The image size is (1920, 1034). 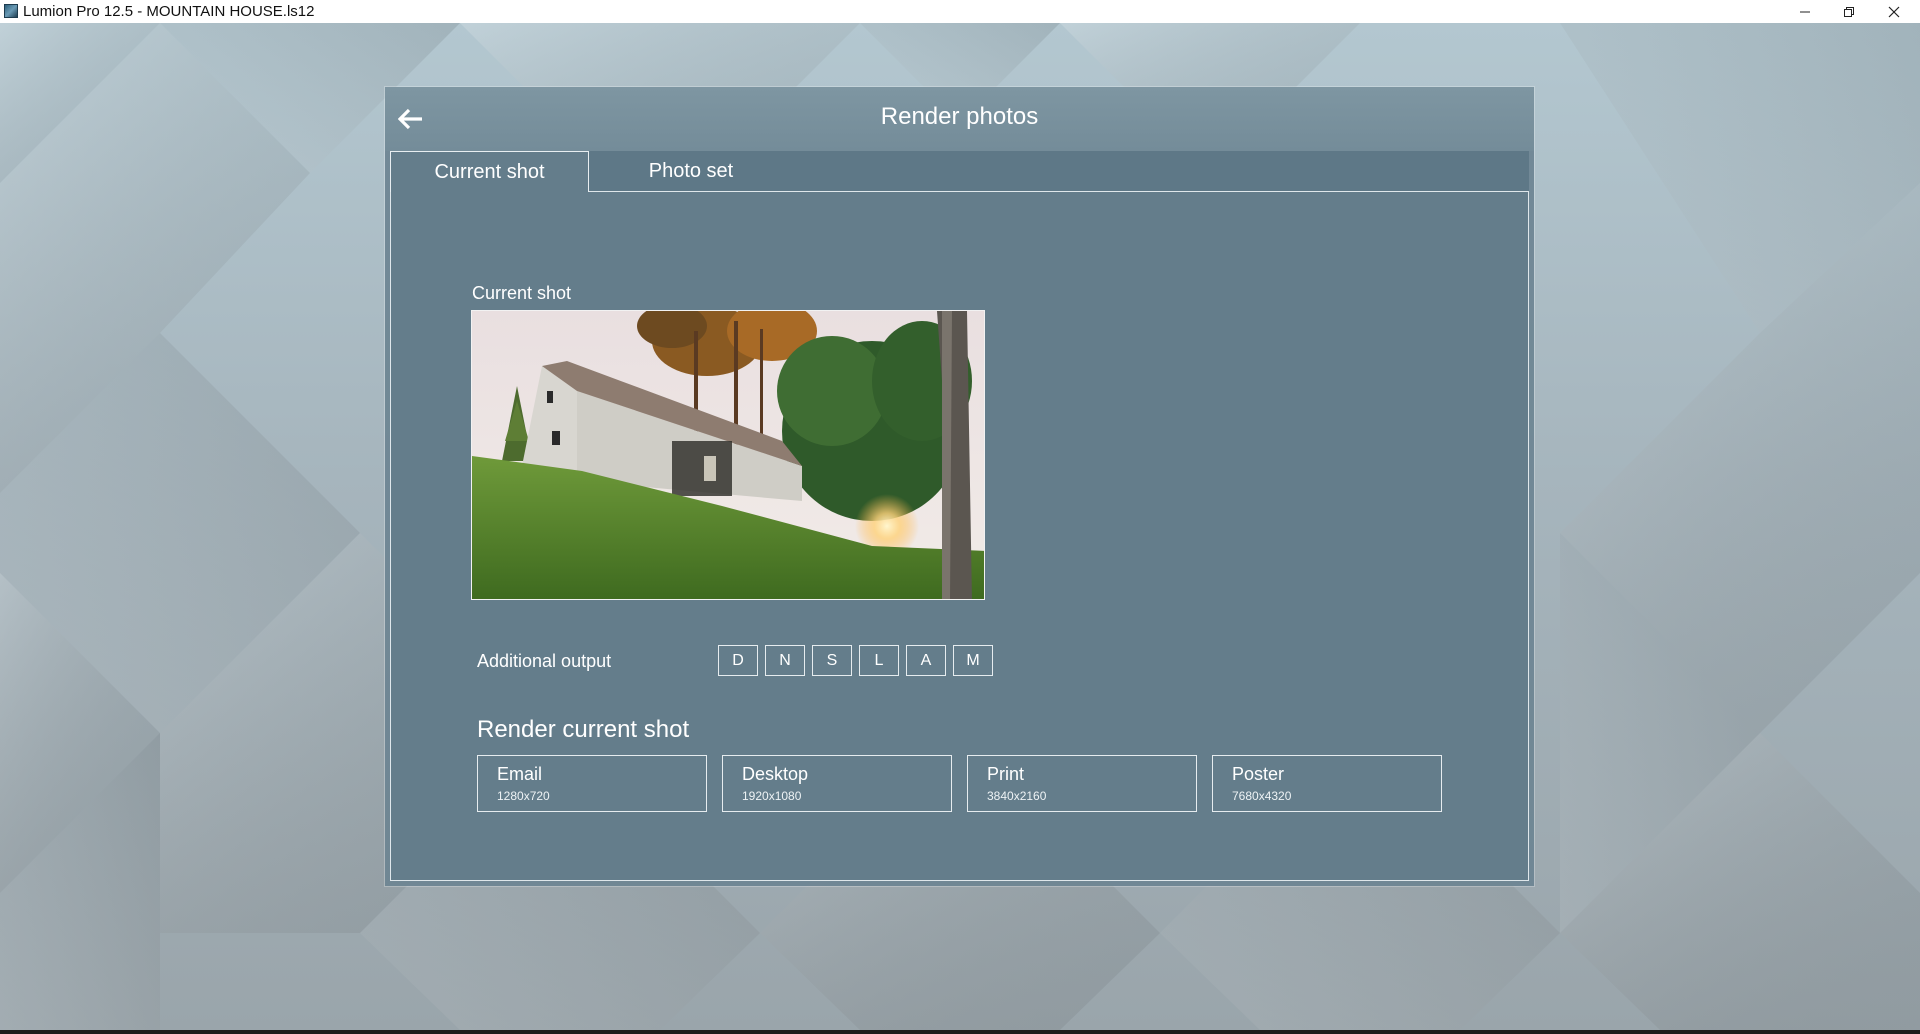 What do you see at coordinates (11, 11) in the screenshot?
I see `lumion-app-icon` at bounding box center [11, 11].